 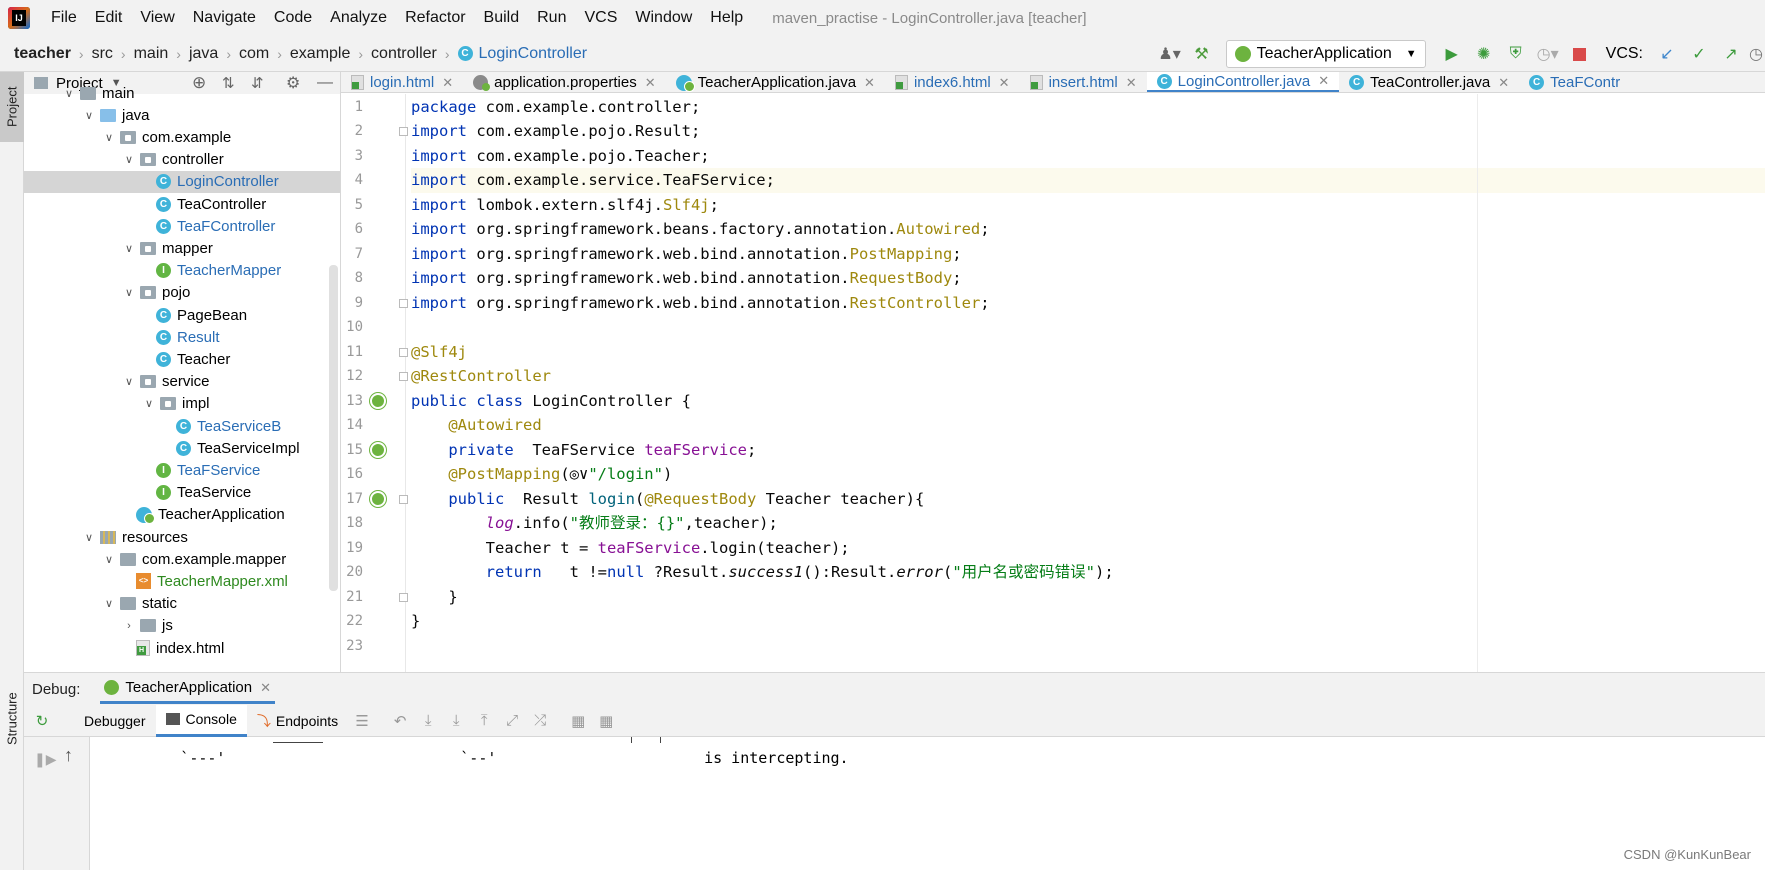 What do you see at coordinates (68, 755) in the screenshot?
I see `arrow-up-icon: ↑` at bounding box center [68, 755].